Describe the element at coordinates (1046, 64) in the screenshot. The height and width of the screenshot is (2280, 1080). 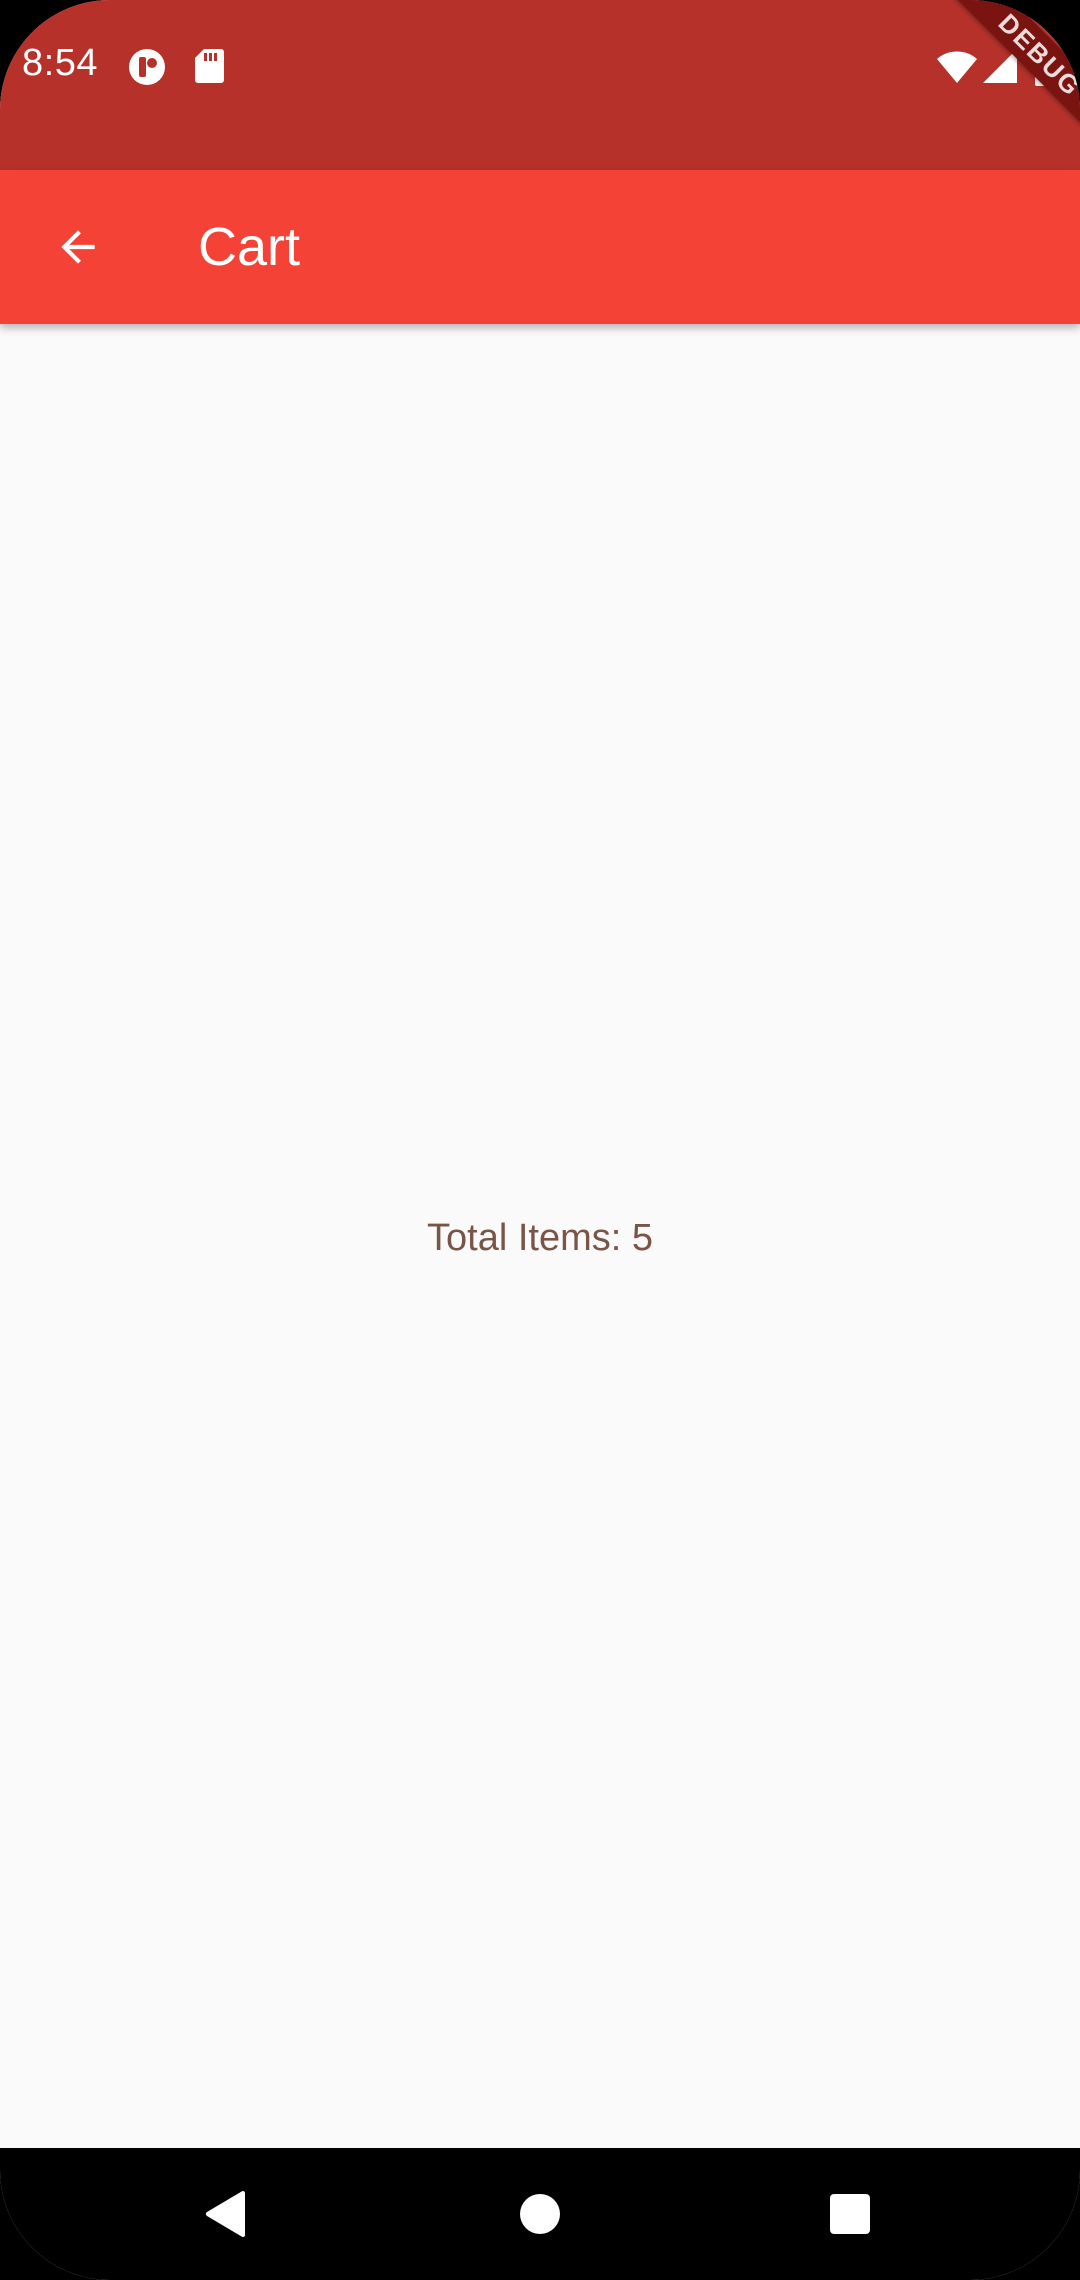
I see `battery-icon` at that location.